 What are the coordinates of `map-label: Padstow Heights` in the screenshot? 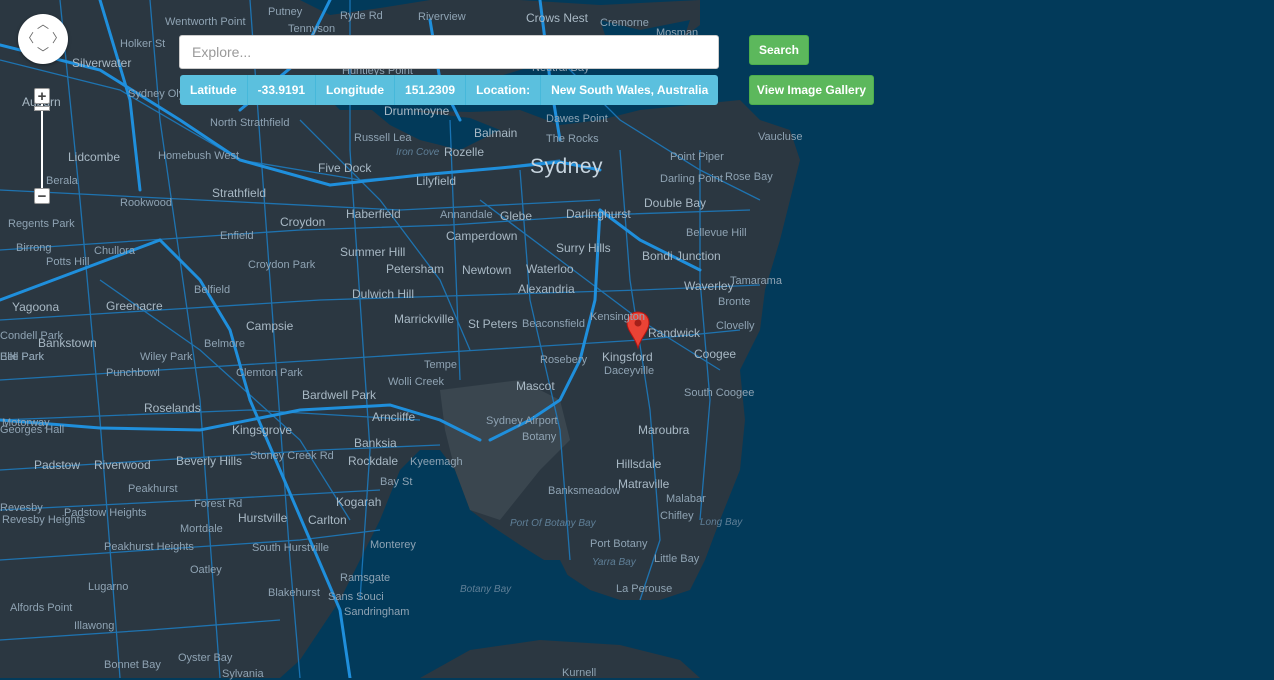 It's located at (105, 513).